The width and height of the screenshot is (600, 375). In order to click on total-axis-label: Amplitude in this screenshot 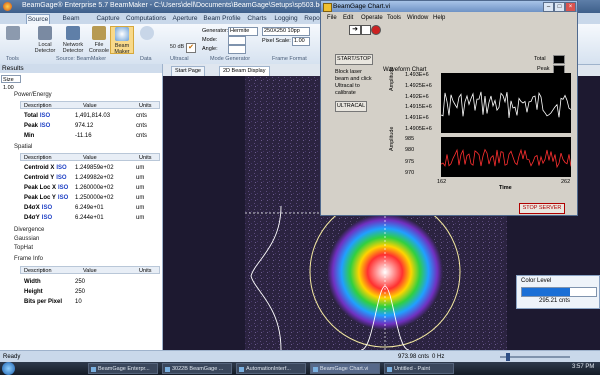, I will do `click(392, 78)`.